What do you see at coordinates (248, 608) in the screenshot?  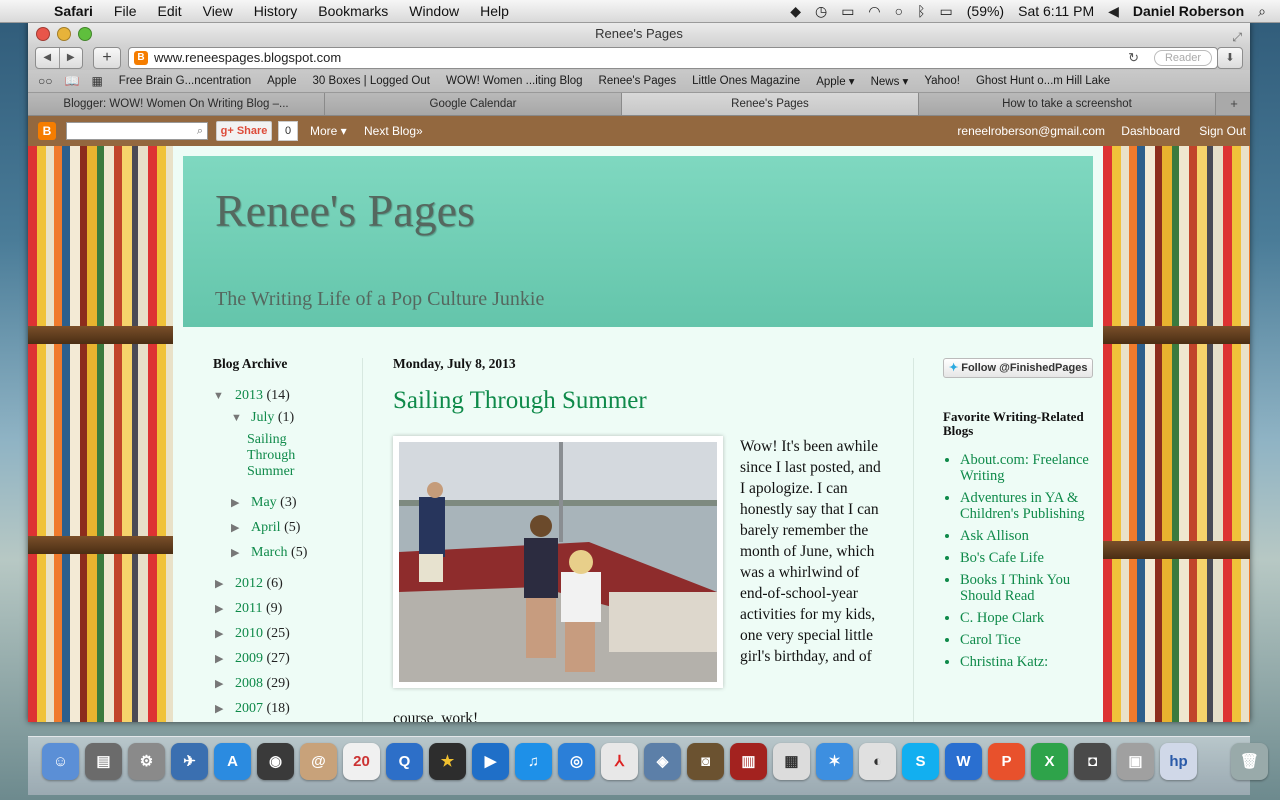 I see `archive-year: 2011` at bounding box center [248, 608].